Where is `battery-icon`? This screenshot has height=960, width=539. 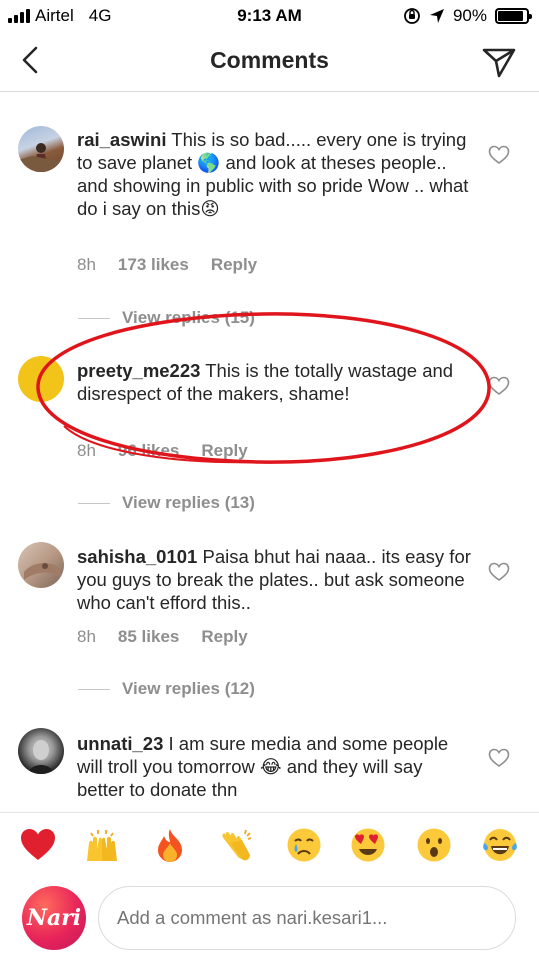
battery-icon is located at coordinates (513, 16).